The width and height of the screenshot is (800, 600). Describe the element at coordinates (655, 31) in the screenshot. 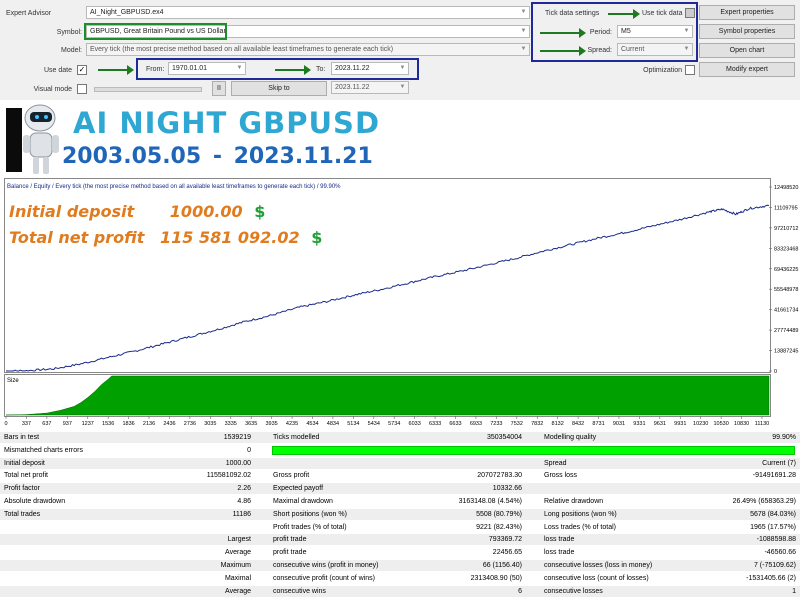

I see `period-select: M5 ▼` at that location.